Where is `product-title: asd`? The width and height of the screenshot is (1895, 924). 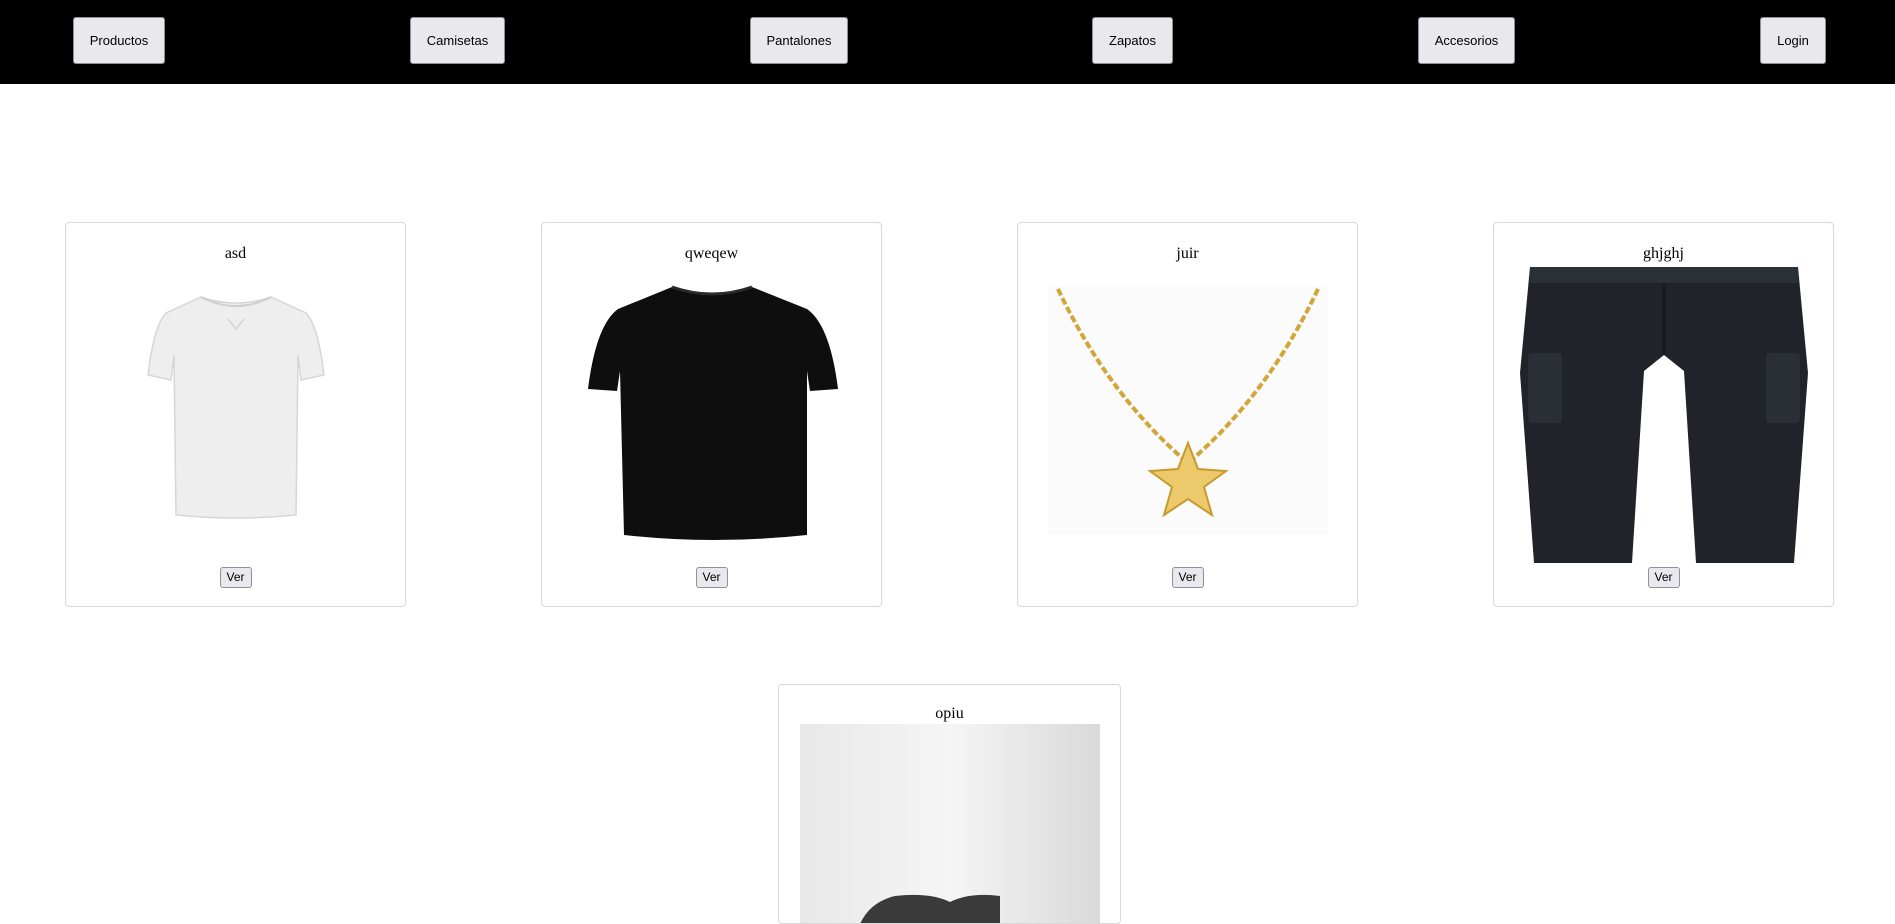
product-title: asd is located at coordinates (235, 253).